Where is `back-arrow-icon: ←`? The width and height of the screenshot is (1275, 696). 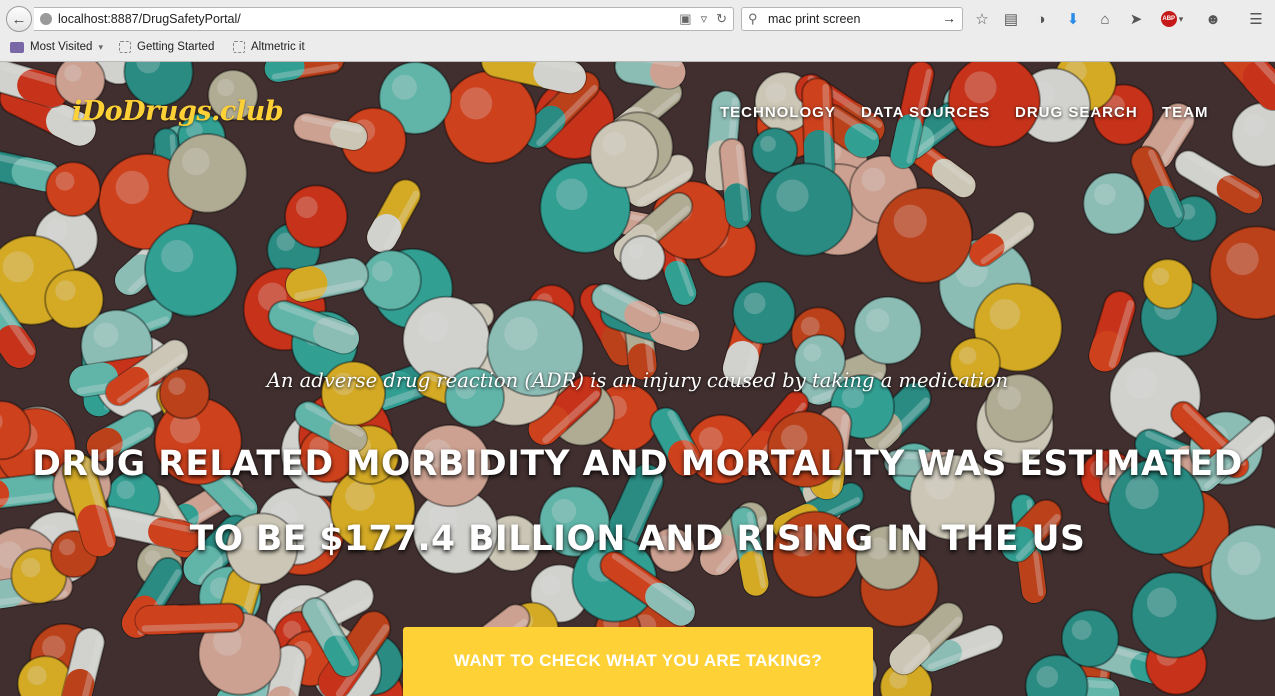
back-arrow-icon: ← is located at coordinates (19, 19).